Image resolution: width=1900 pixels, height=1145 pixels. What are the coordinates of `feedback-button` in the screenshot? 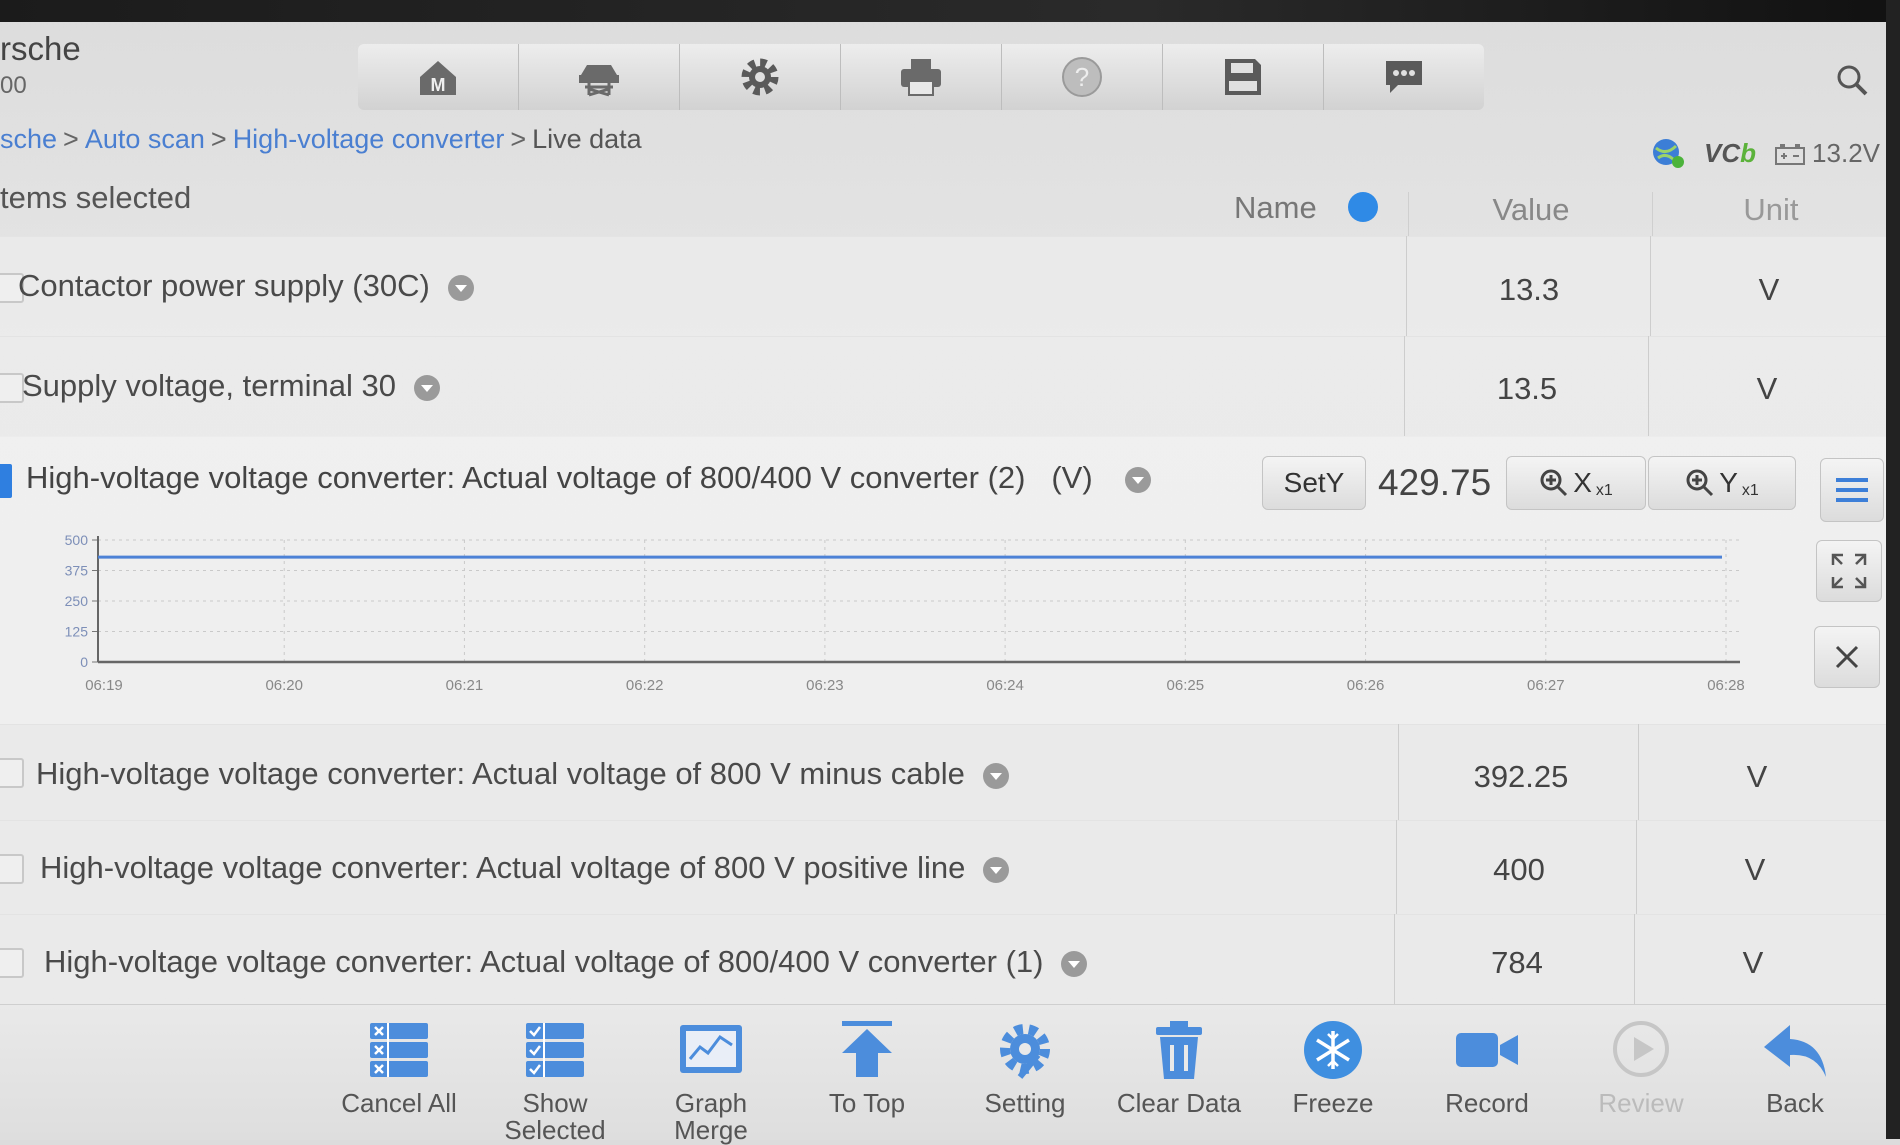 It's located at (1404, 77).